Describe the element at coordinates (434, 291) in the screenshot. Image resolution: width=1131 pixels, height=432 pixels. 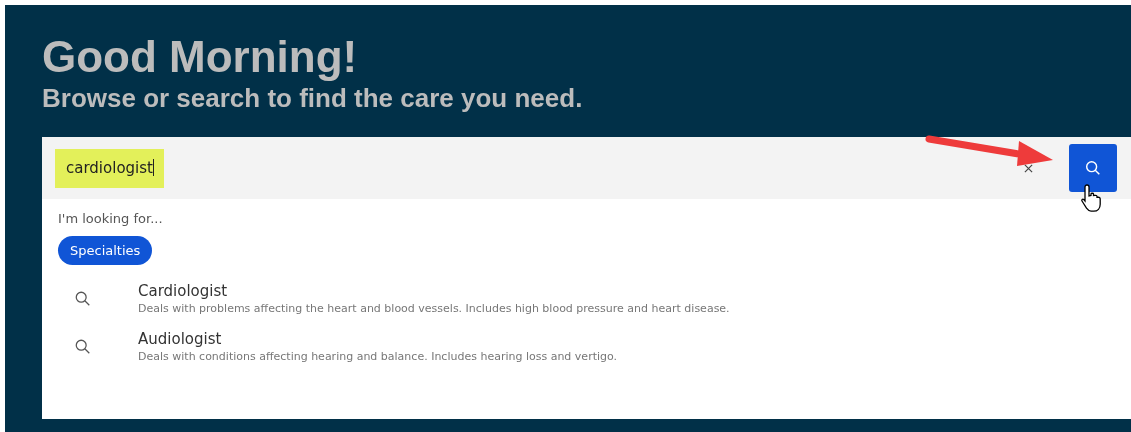
I see `result-title: Cardiologist` at that location.